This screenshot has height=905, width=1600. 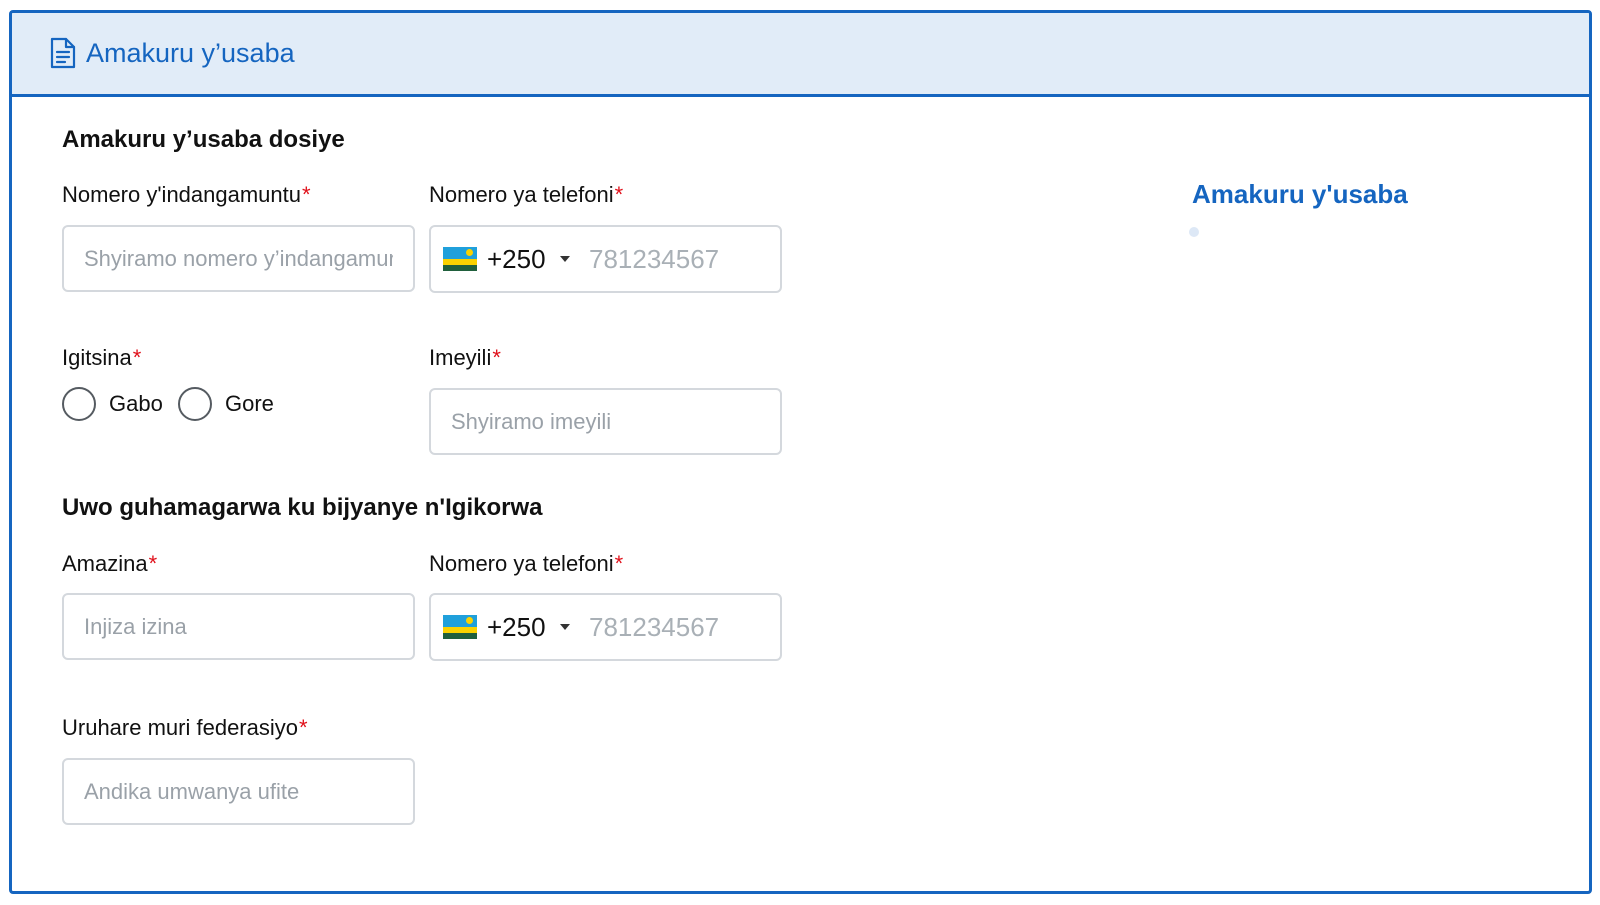 I want to click on contact-phone-number-input, so click(x=681, y=627).